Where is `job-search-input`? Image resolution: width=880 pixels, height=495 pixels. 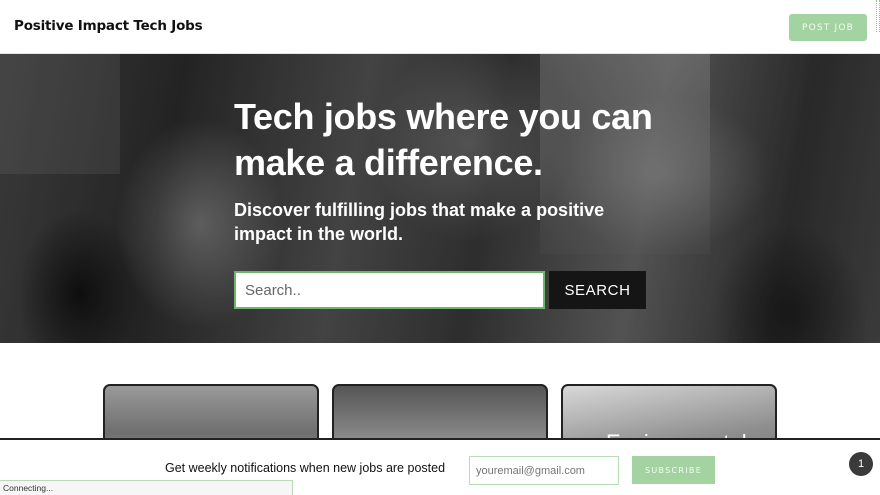 job-search-input is located at coordinates (389, 290).